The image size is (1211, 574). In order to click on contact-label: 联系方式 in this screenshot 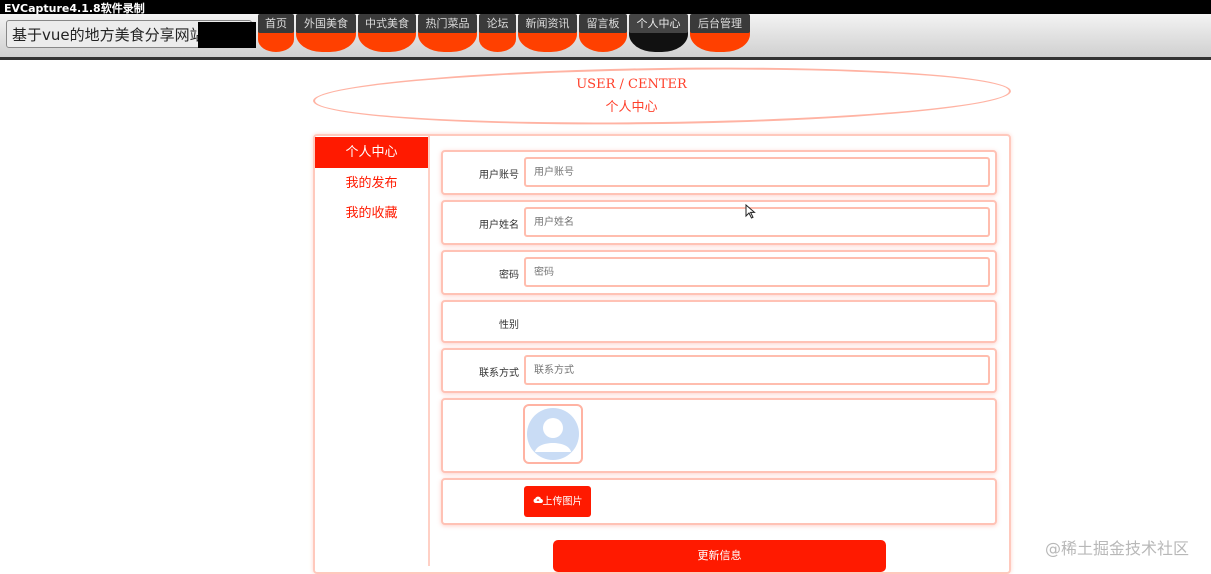, I will do `click(499, 373)`.